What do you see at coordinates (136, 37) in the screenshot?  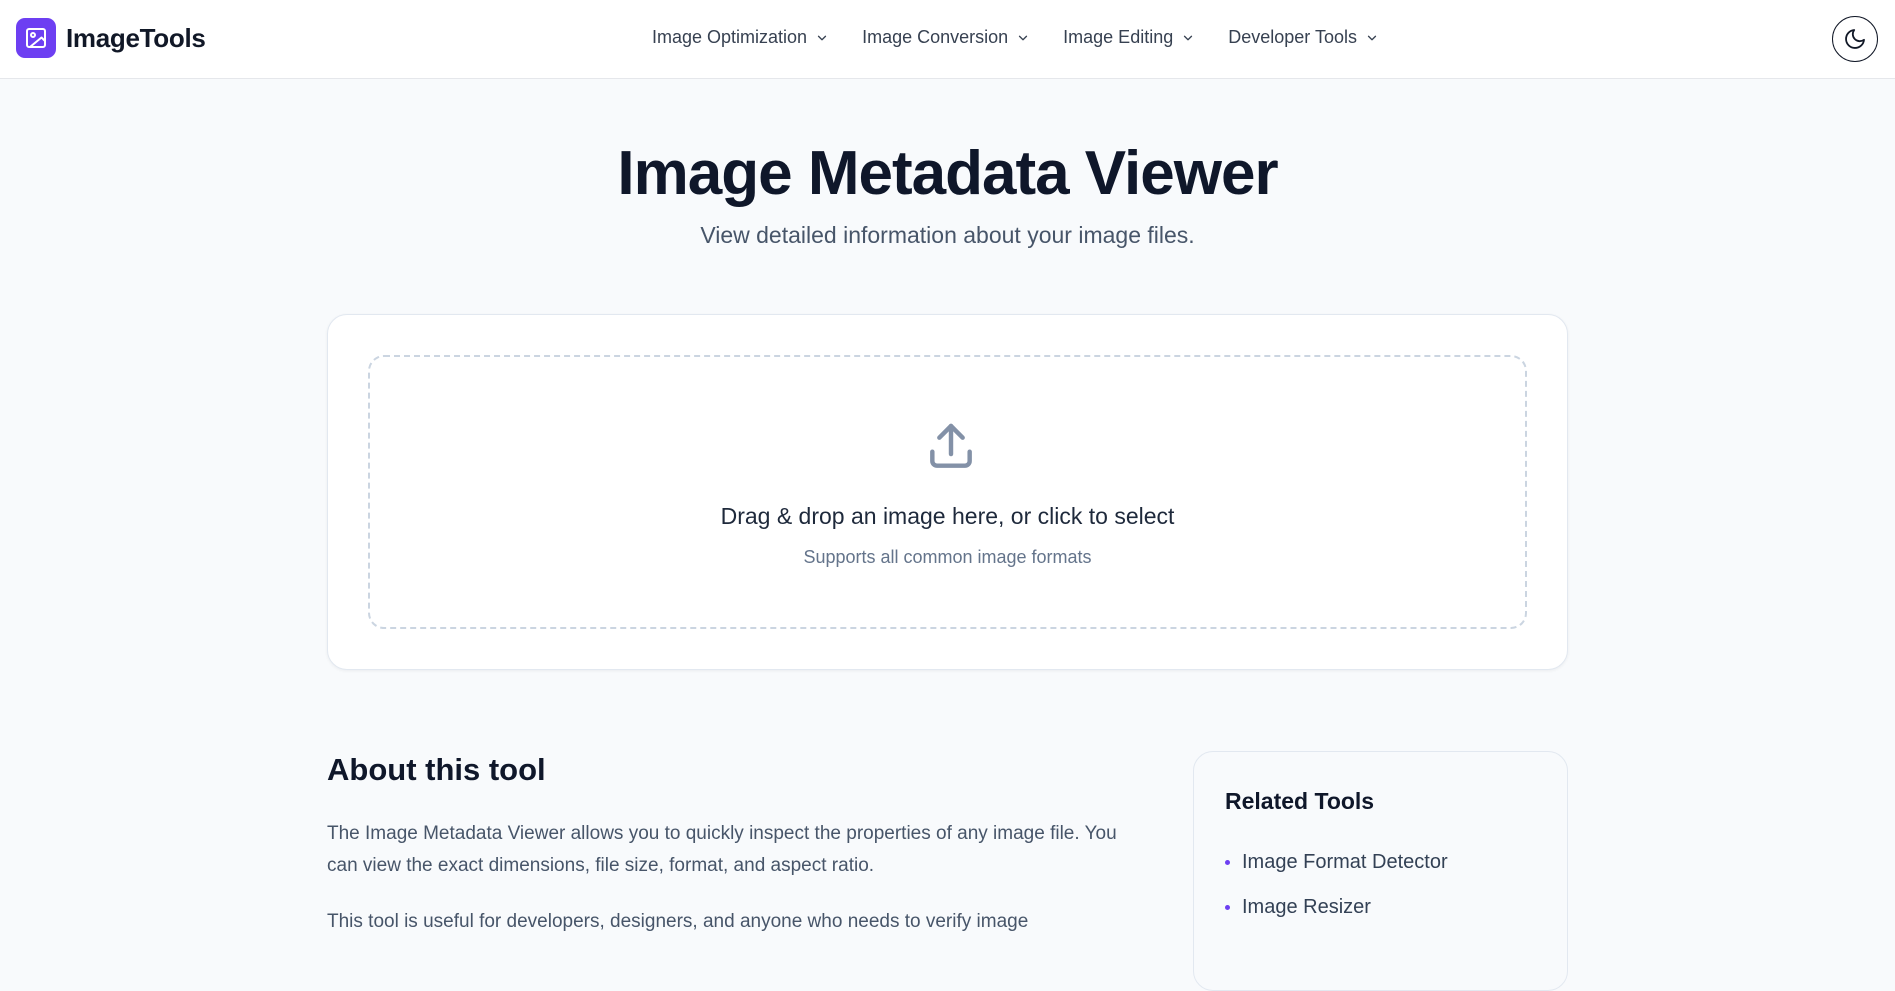 I see `brand-name: ImageTools` at bounding box center [136, 37].